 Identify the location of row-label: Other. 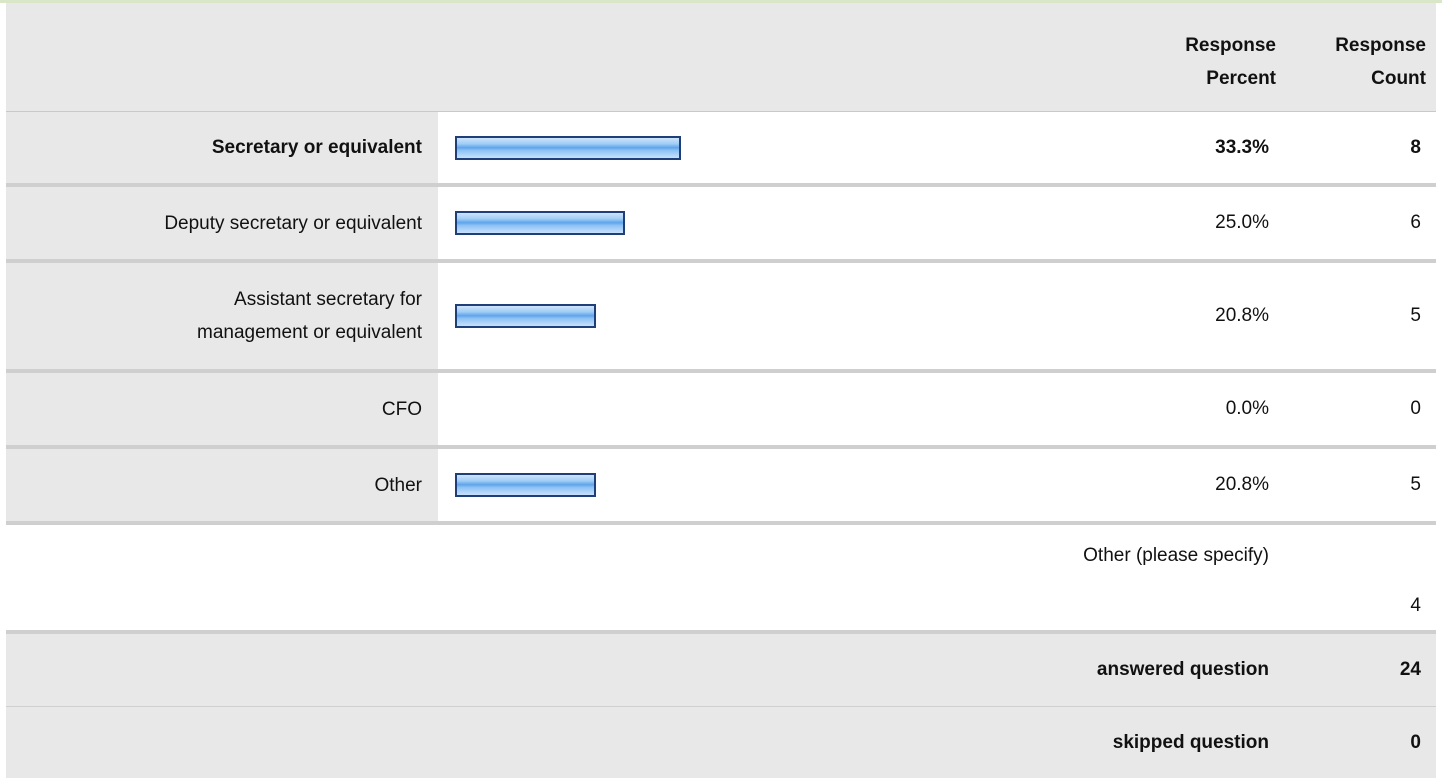
(398, 485).